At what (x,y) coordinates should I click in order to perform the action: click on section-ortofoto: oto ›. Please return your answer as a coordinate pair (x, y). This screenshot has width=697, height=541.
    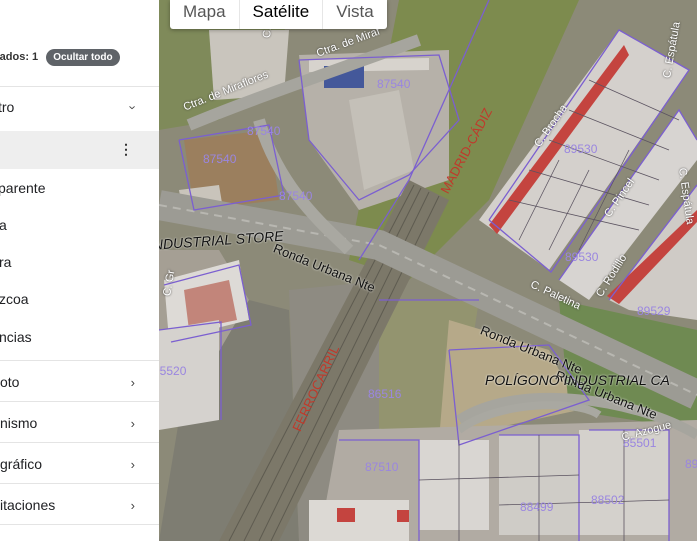
    Looking at the image, I should click on (79, 382).